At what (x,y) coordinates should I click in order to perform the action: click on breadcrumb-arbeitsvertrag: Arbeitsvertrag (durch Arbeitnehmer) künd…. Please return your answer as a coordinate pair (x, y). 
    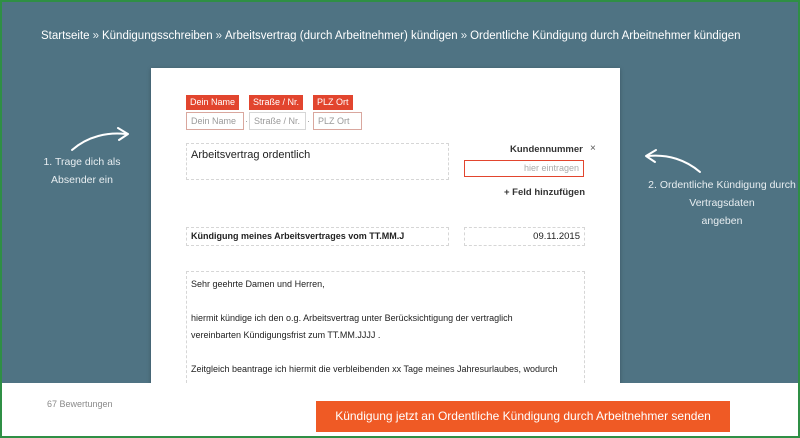
    Looking at the image, I should click on (341, 36).